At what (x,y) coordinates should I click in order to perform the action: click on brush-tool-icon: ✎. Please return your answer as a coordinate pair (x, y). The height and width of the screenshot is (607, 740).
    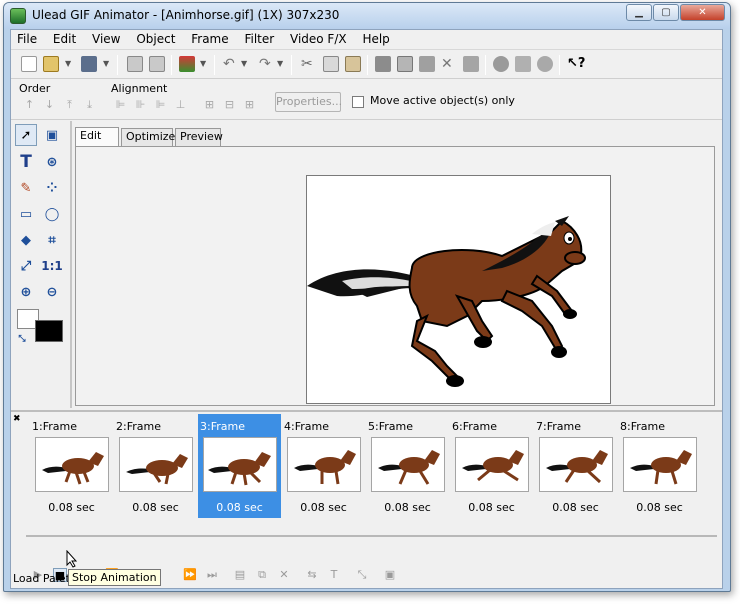
    Looking at the image, I should click on (26, 188).